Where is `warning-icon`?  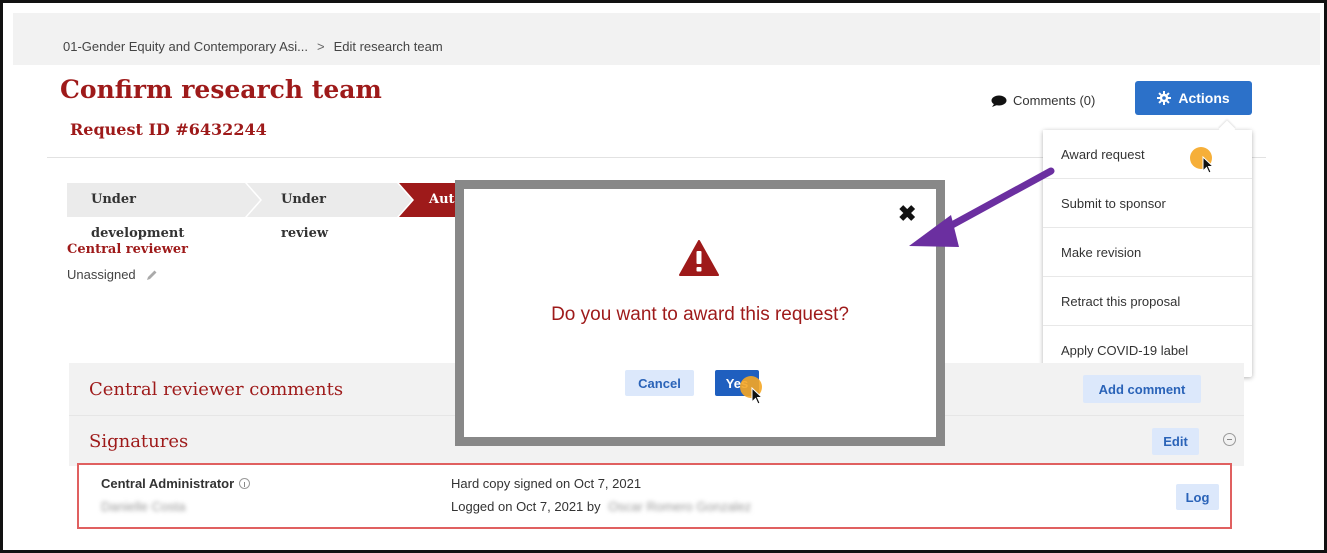
warning-icon is located at coordinates (699, 258).